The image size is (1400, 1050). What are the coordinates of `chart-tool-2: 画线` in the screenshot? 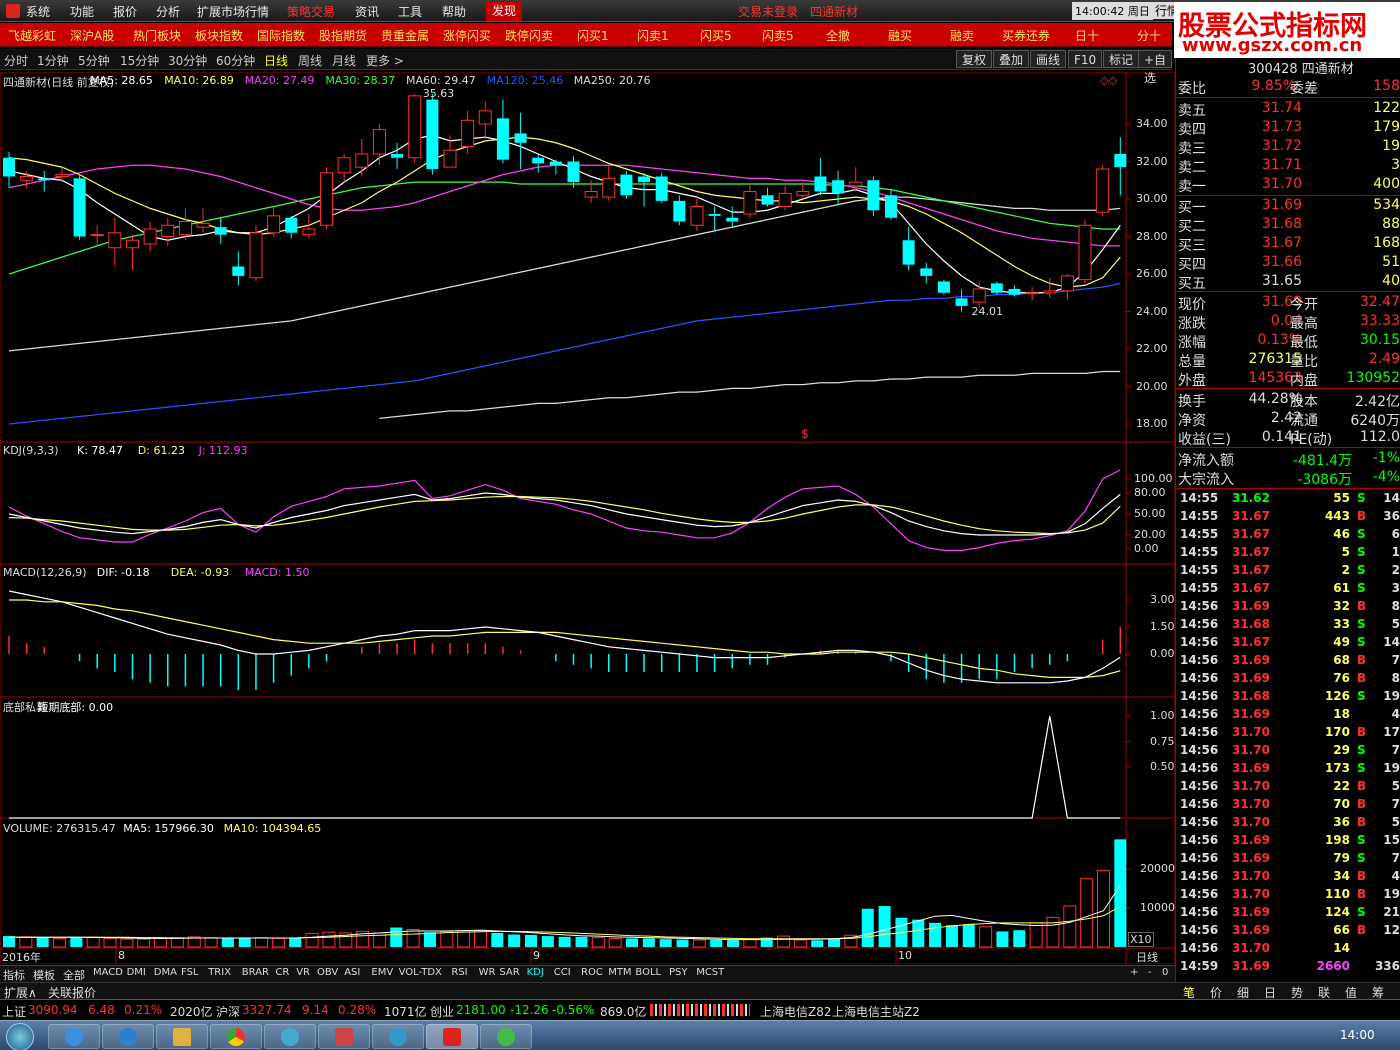 It's located at (1048, 59).